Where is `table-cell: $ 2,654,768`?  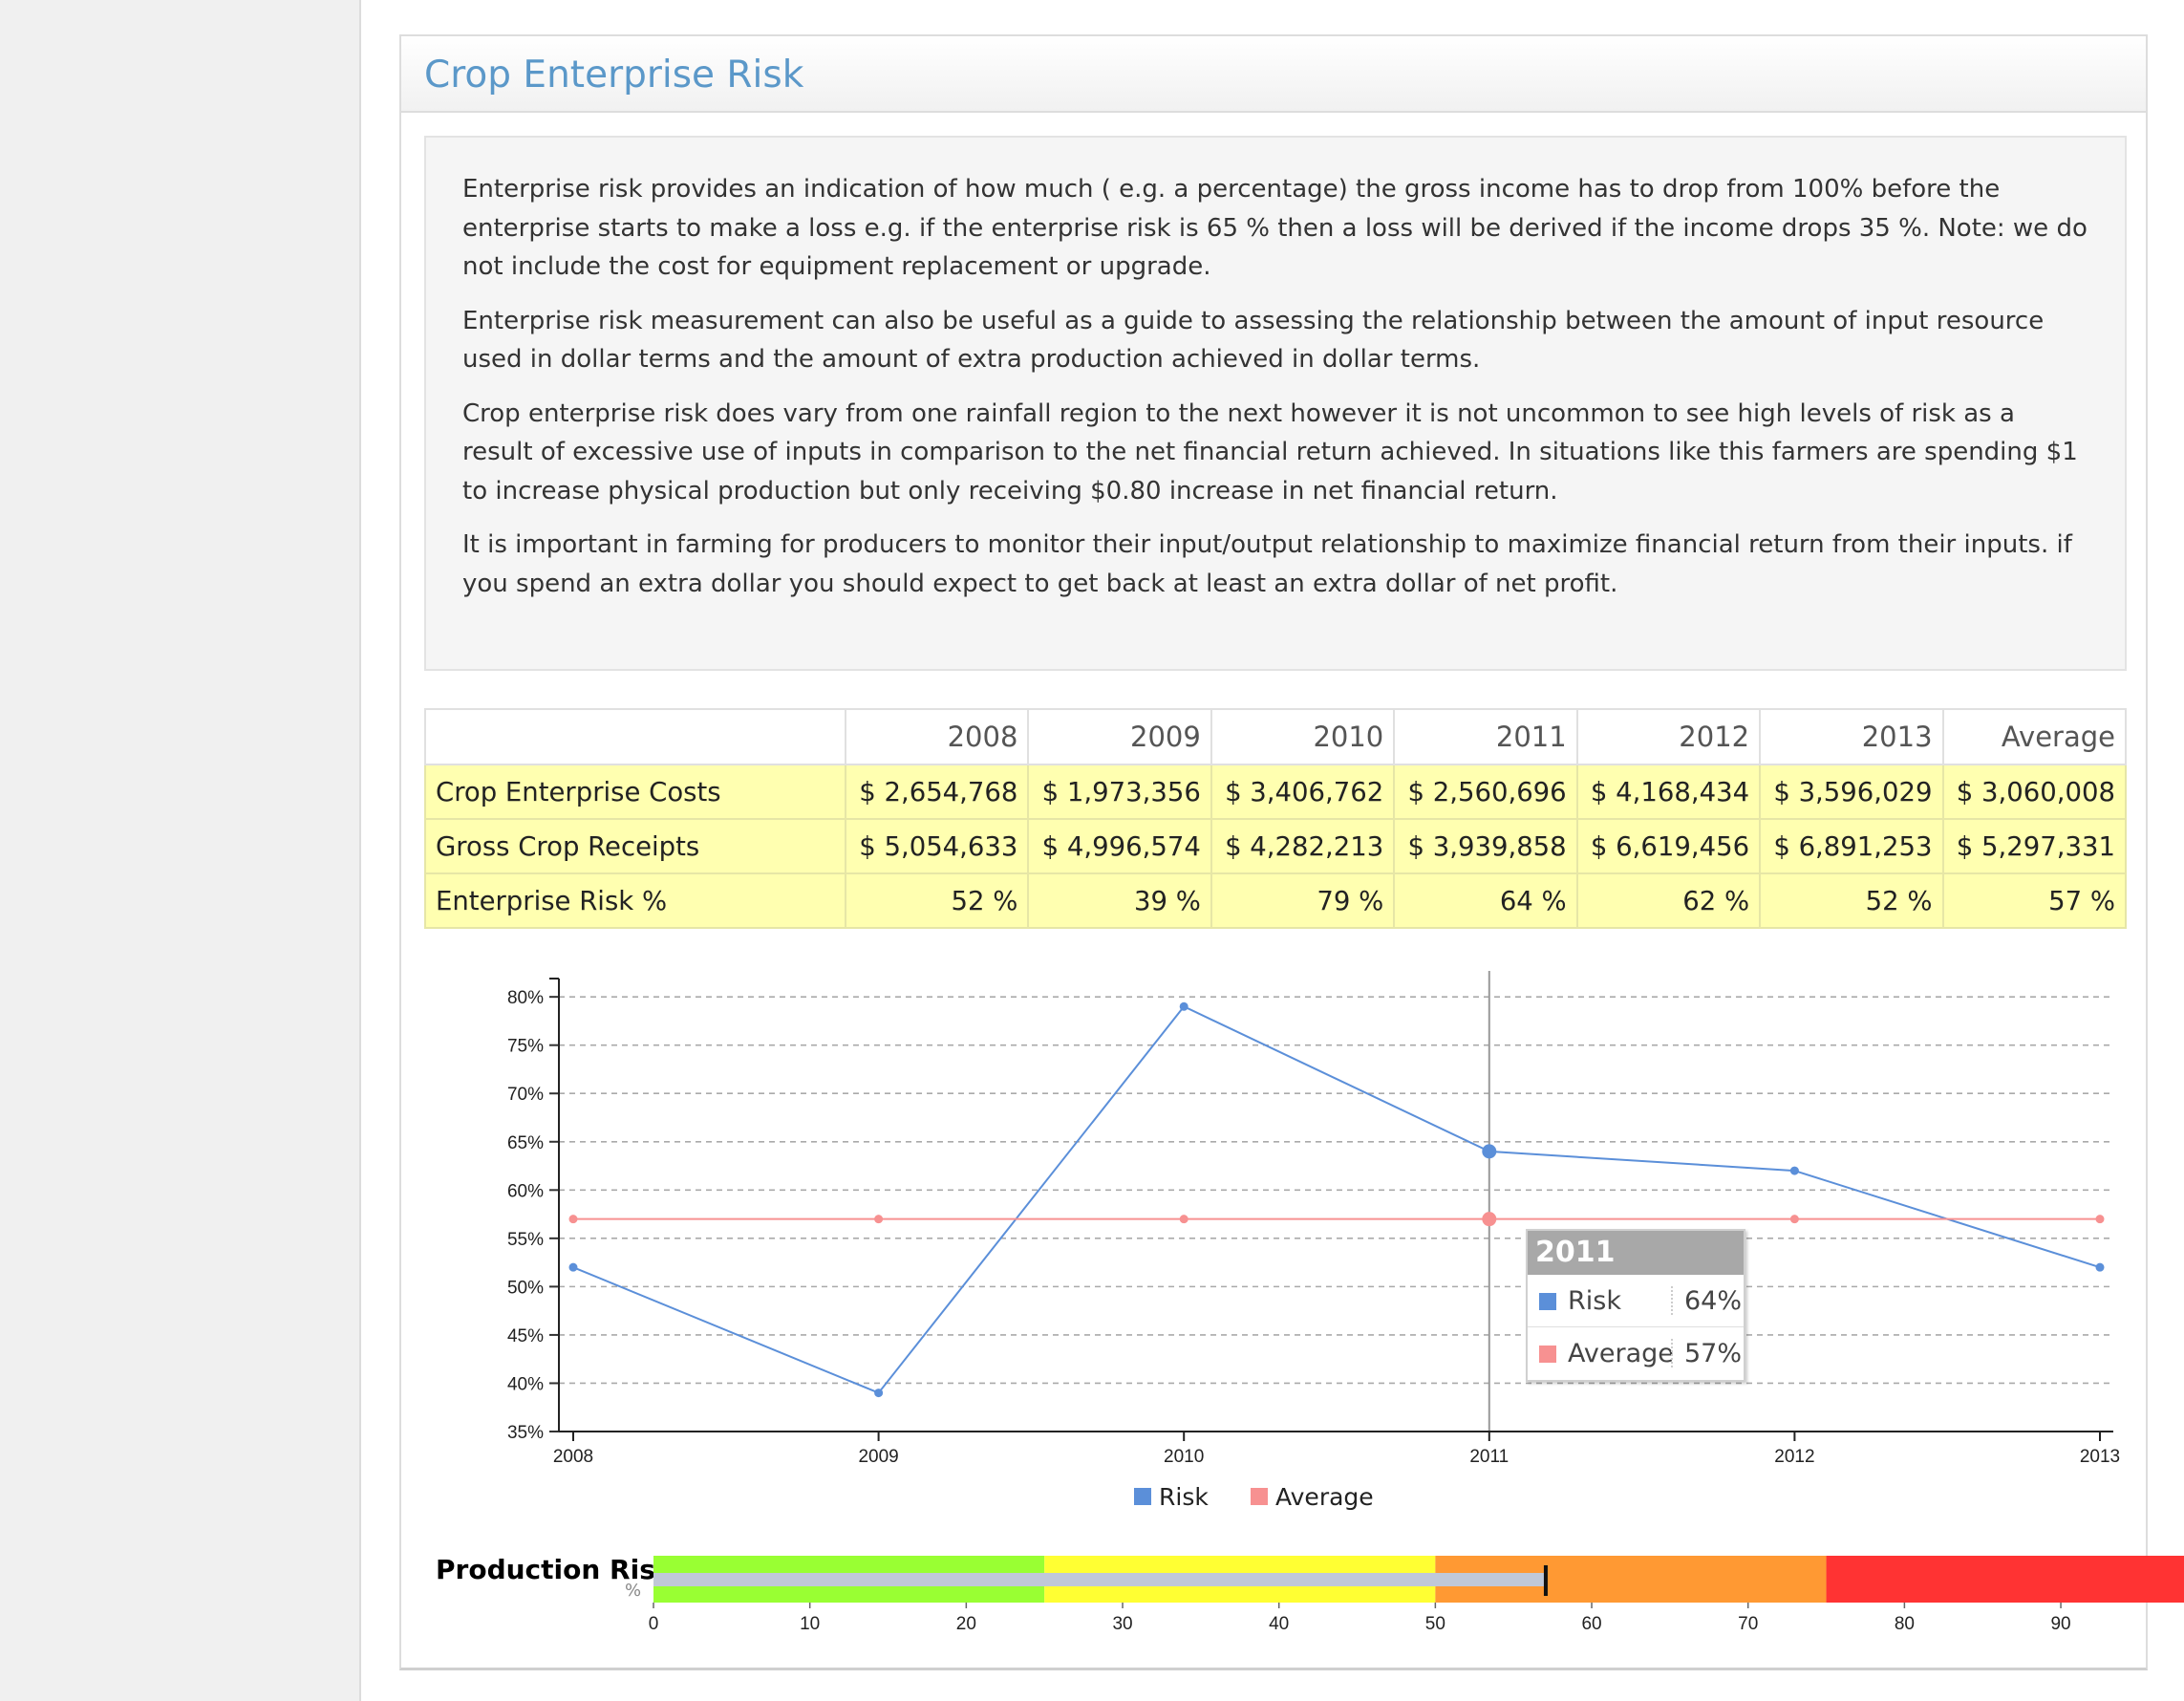
table-cell: $ 2,654,768 is located at coordinates (937, 792).